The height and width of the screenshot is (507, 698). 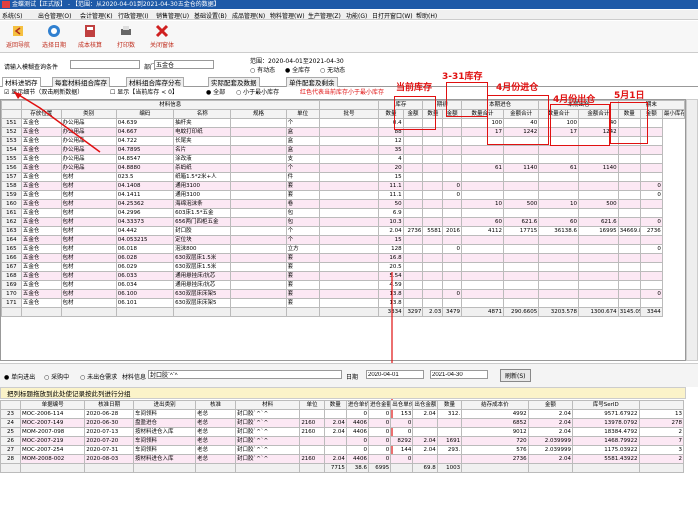 I want to click on col2-out-amt: 出仓金额, so click(x=425, y=405).